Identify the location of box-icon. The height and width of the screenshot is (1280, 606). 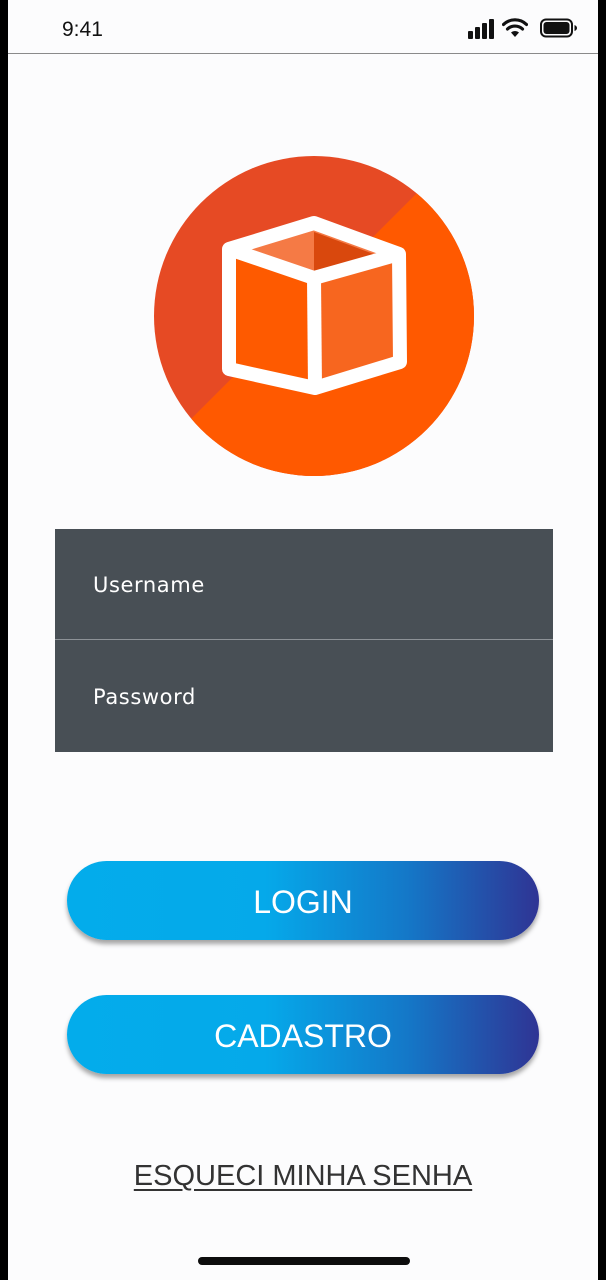
(314, 316).